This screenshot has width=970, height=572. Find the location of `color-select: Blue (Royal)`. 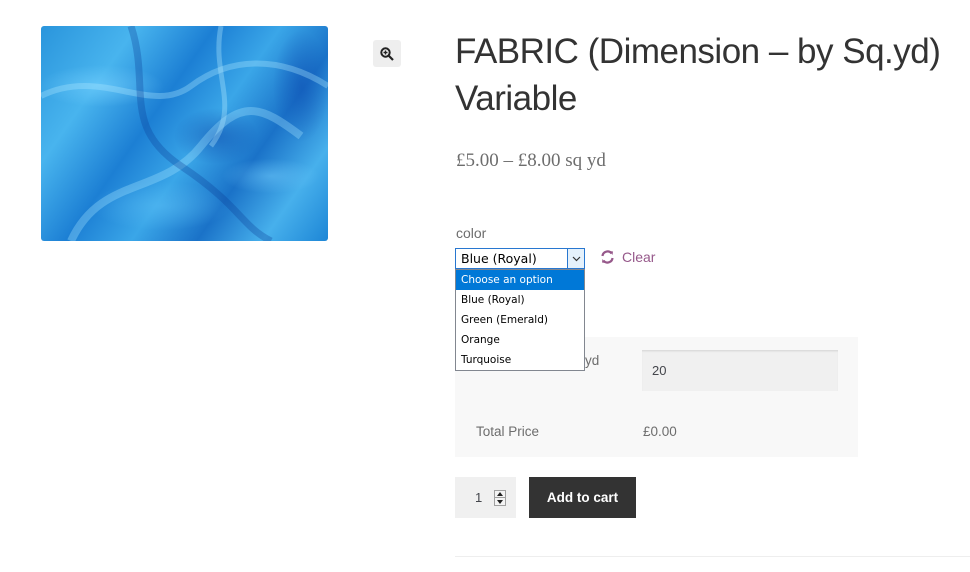

color-select: Blue (Royal) is located at coordinates (520, 258).